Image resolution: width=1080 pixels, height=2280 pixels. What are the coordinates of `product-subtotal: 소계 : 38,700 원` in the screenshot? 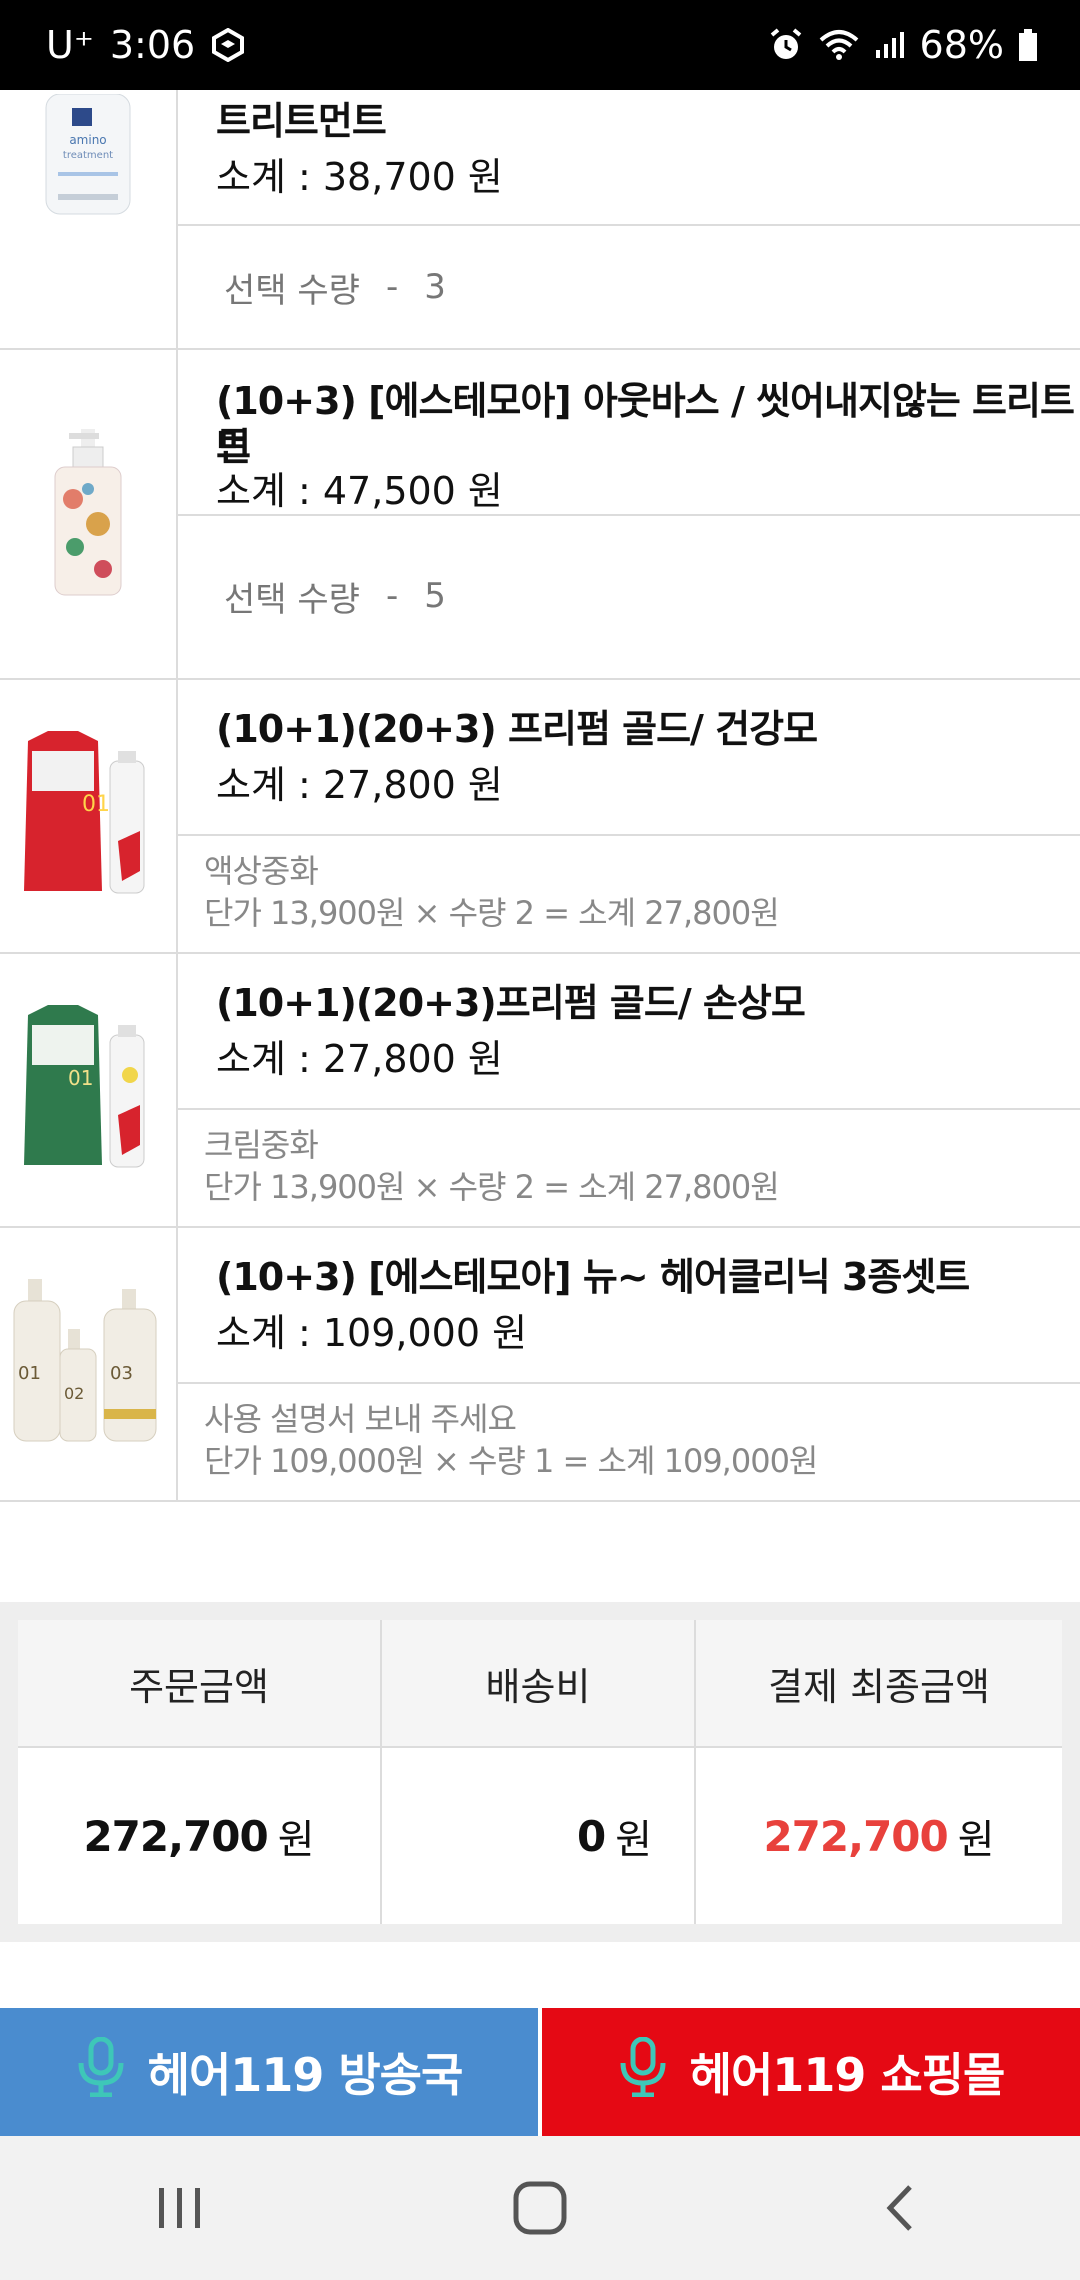 It's located at (359, 177).